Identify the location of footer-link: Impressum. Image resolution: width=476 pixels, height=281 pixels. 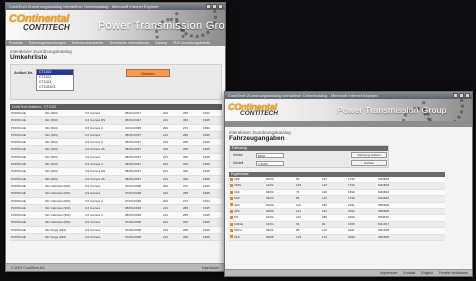
(388, 273).